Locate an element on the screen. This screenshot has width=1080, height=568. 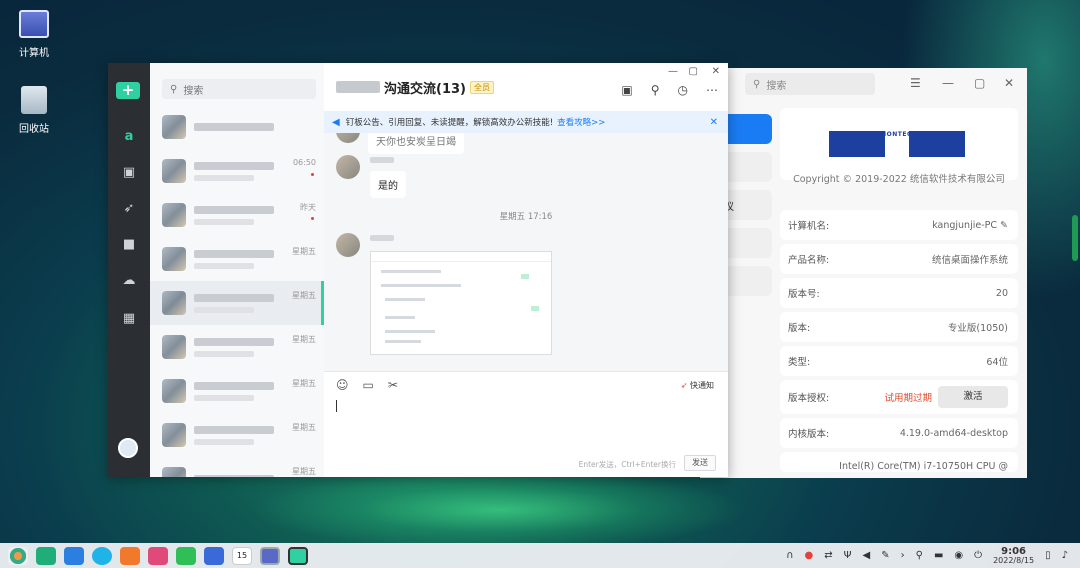
license-status: 试用期过期 is located at coordinates (908, 398).